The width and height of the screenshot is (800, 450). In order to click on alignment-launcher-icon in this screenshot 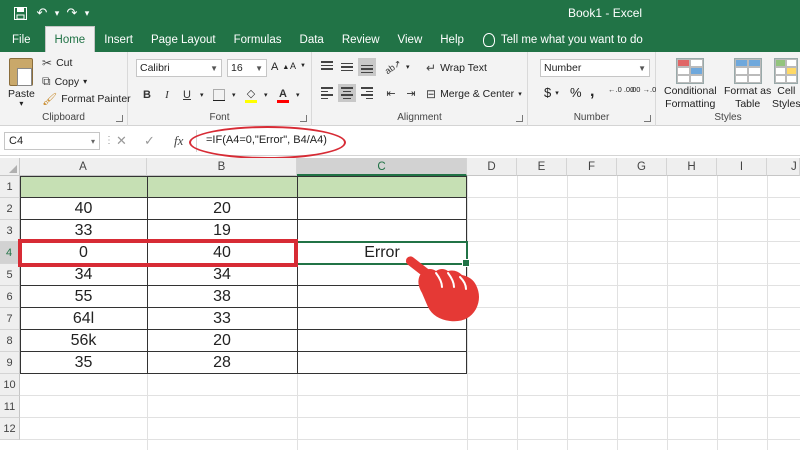, I will do `click(519, 118)`.